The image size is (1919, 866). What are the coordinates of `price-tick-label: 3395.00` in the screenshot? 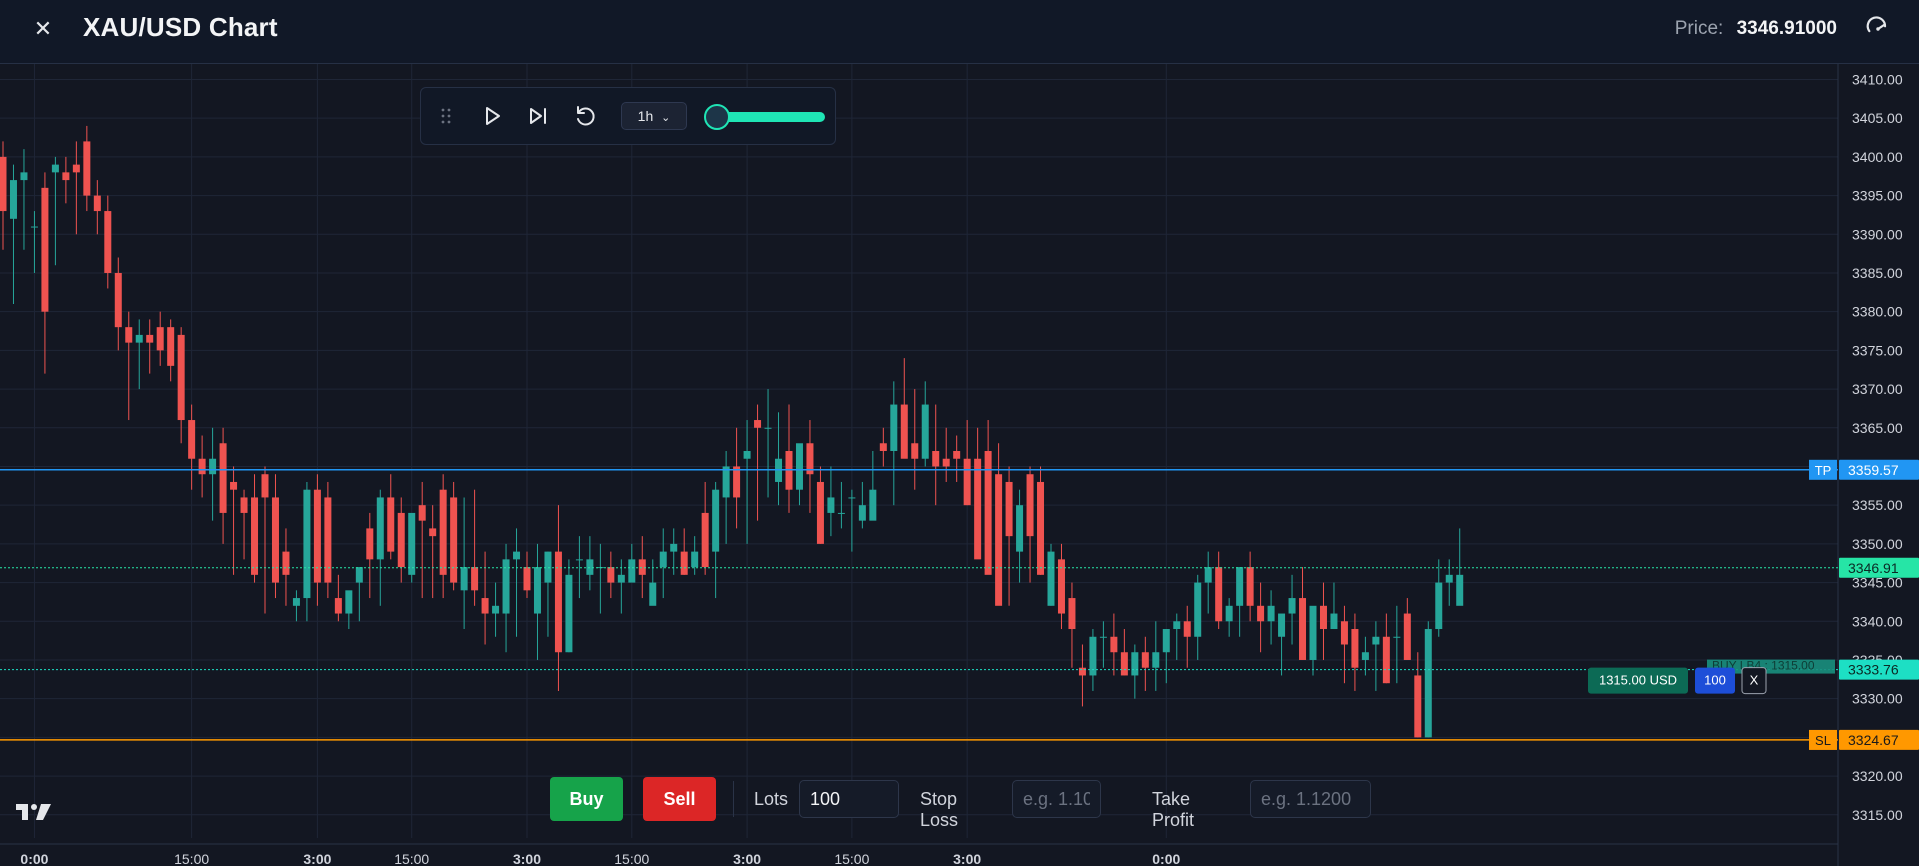 It's located at (1877, 196).